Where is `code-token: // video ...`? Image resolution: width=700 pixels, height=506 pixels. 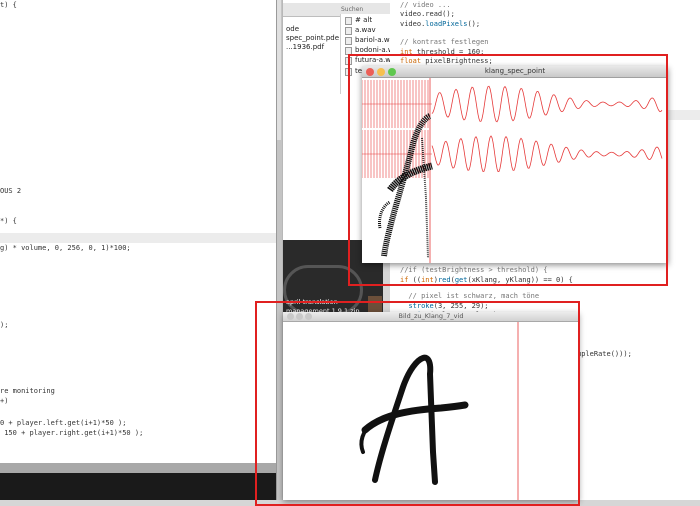
code-token: // video ... is located at coordinates (425, 5).